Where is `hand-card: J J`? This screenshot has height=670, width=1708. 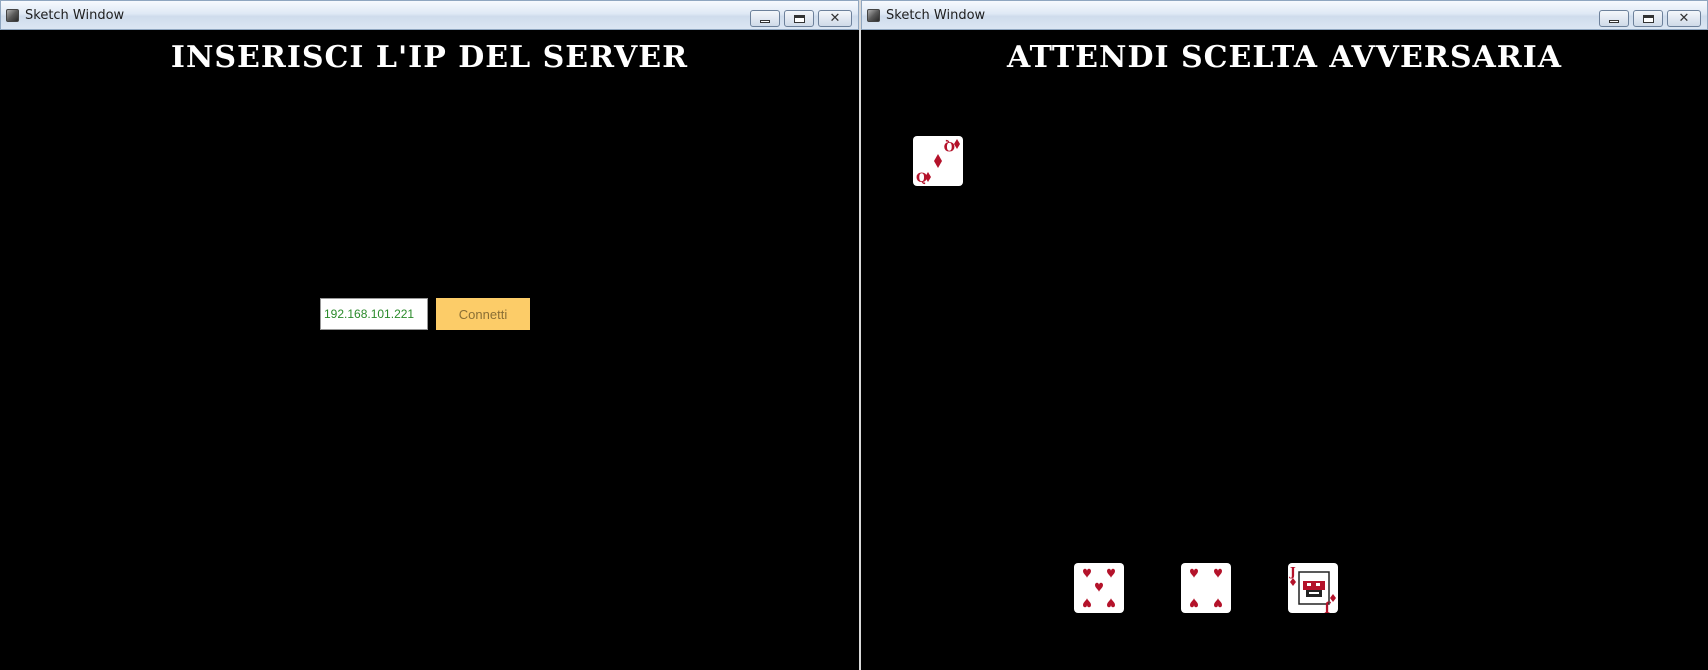 hand-card: J J is located at coordinates (1313, 588).